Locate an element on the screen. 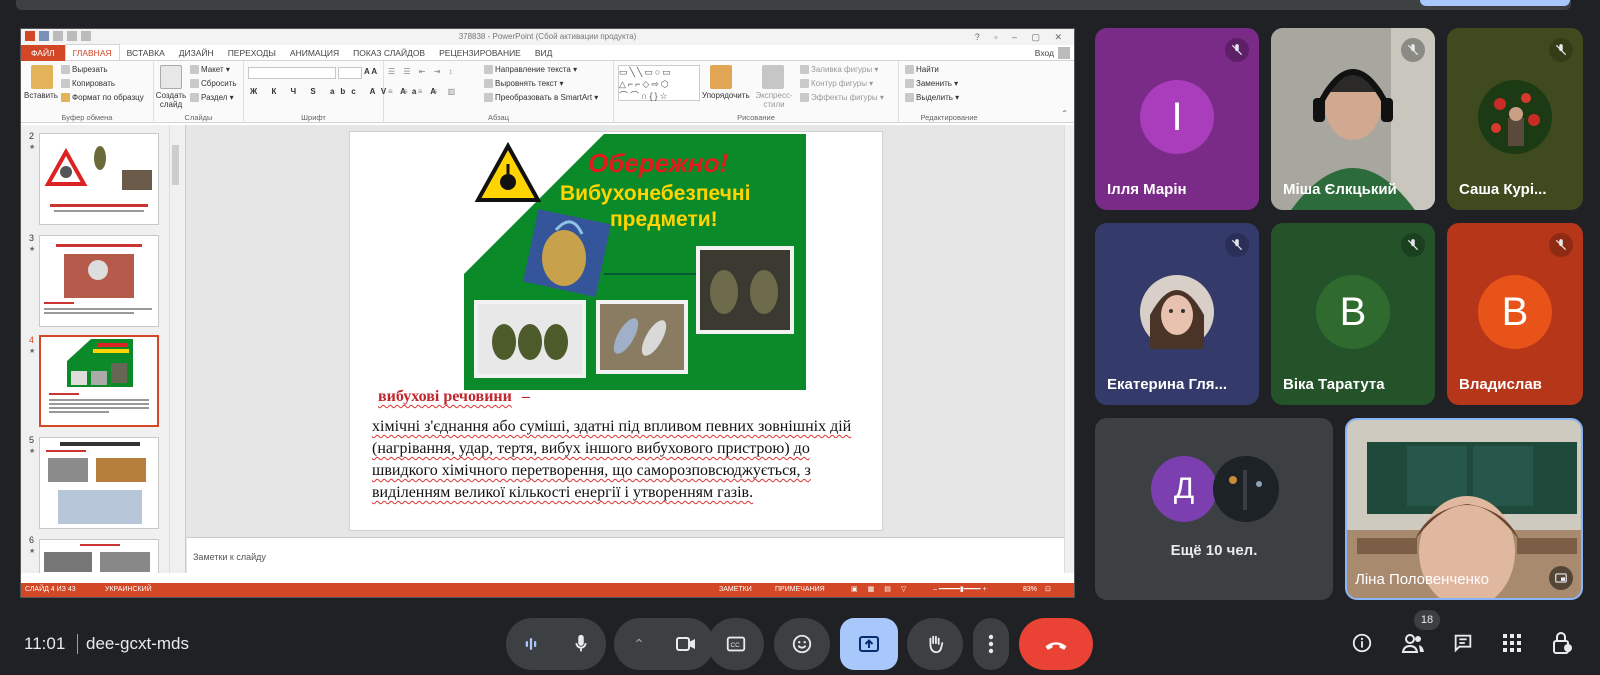 The height and width of the screenshot is (675, 1600). text-direction-button: Направление текста ▾ is located at coordinates (530, 70).